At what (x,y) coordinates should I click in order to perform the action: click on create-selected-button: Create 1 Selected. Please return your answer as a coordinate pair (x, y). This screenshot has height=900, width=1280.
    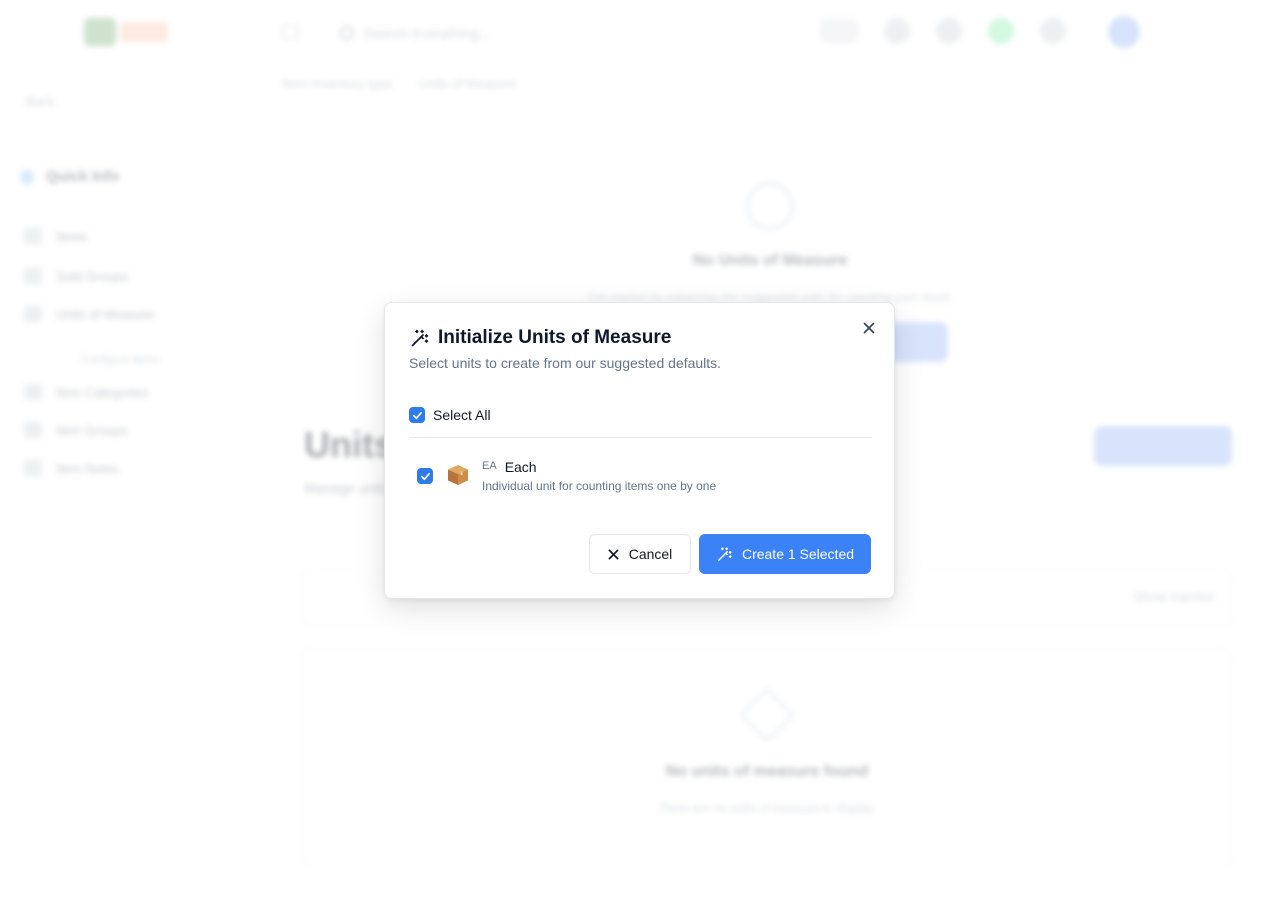
    Looking at the image, I should click on (785, 554).